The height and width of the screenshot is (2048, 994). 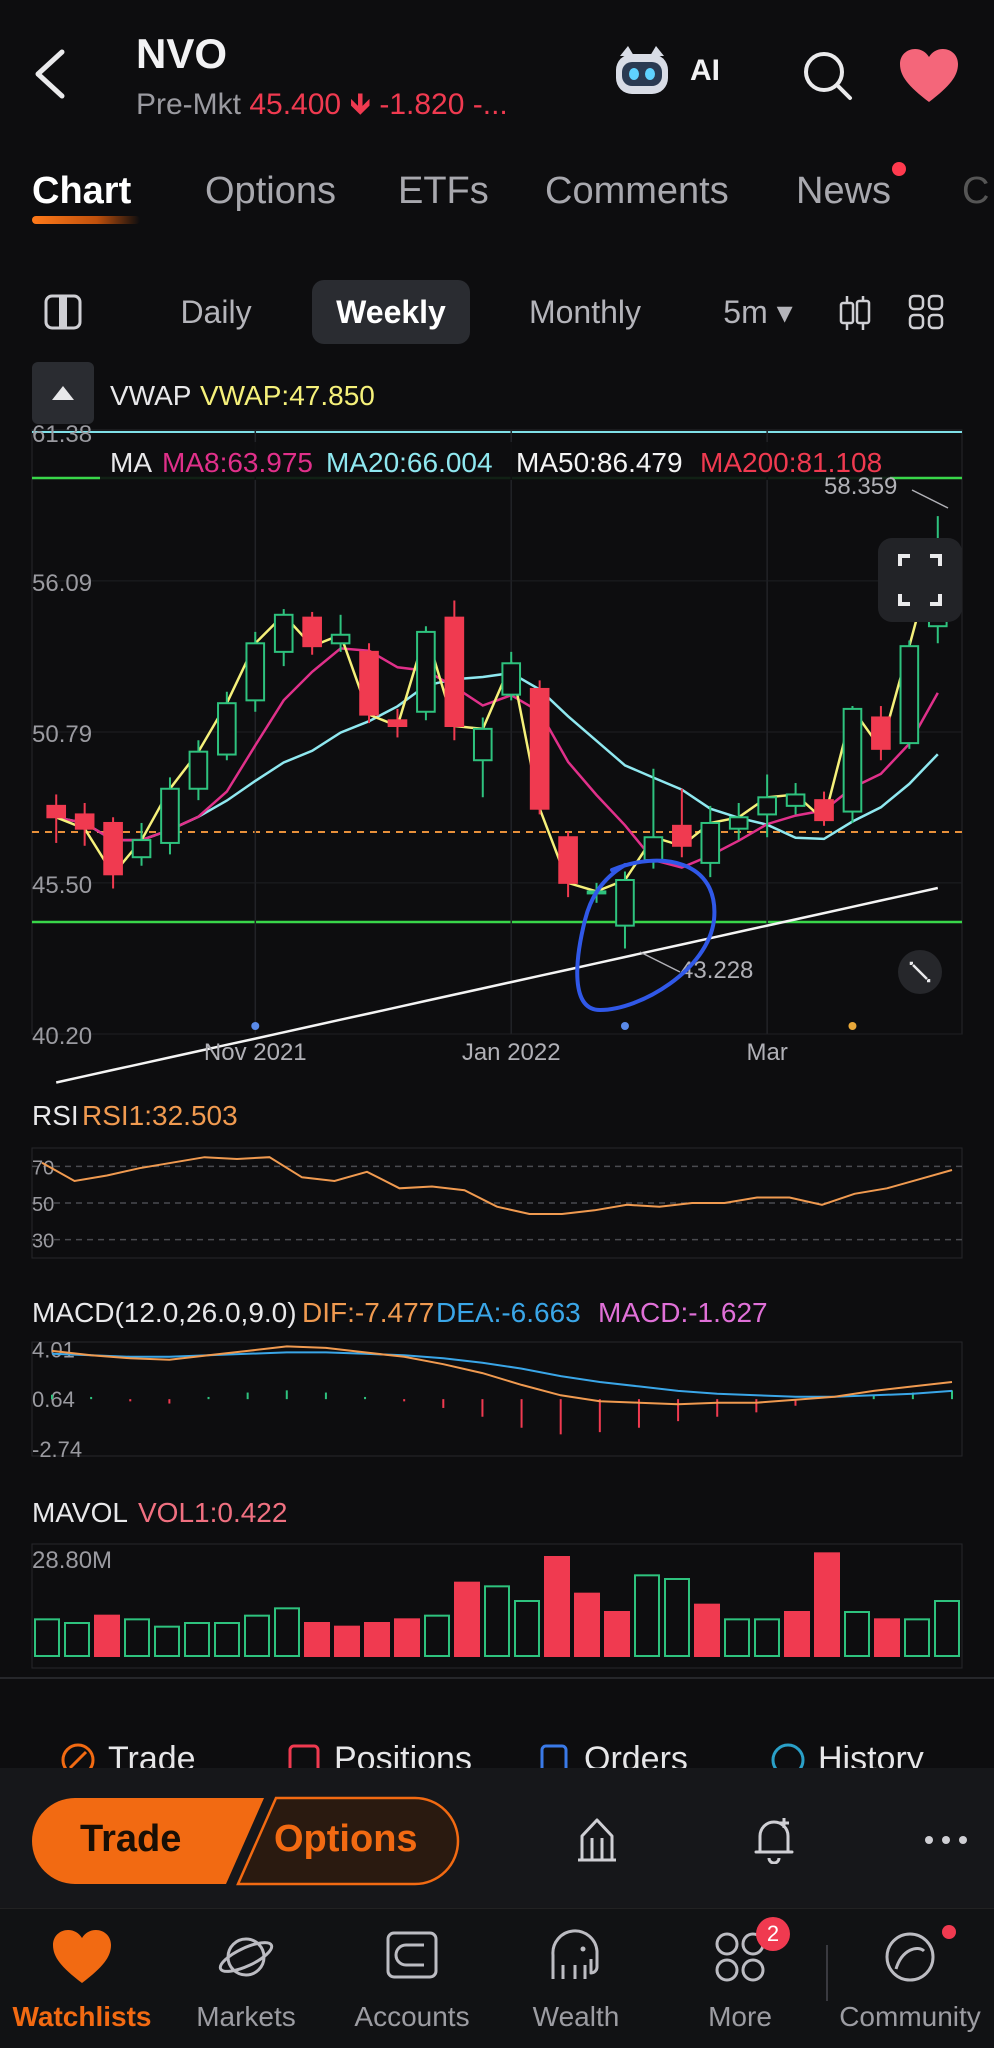 What do you see at coordinates (758, 312) in the screenshot?
I see `period-minute-dropdown: 5m ▾` at bounding box center [758, 312].